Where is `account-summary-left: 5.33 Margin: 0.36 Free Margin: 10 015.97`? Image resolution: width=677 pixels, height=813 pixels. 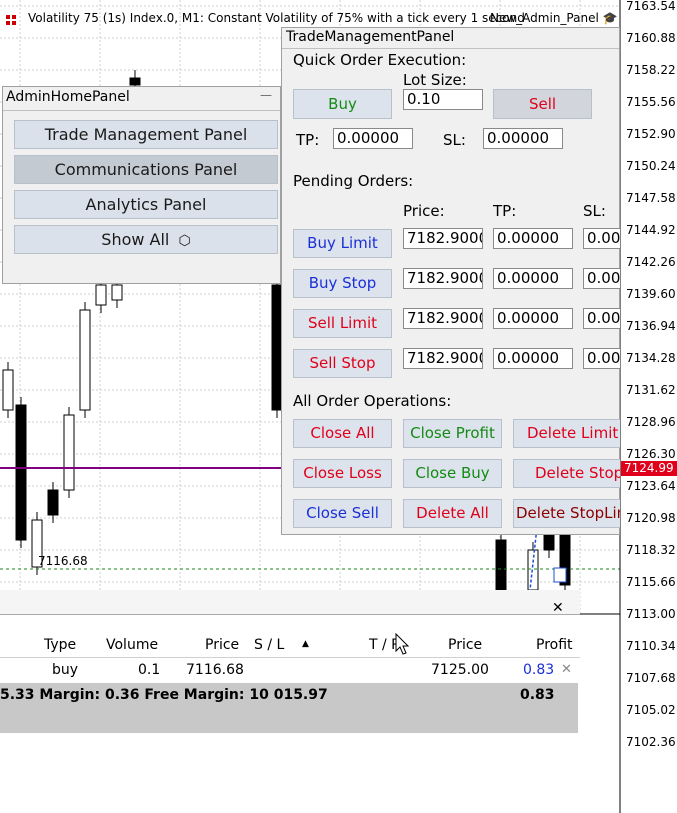 account-summary-left: 5.33 Margin: 0.36 Free Margin: 10 015.97 is located at coordinates (164, 695).